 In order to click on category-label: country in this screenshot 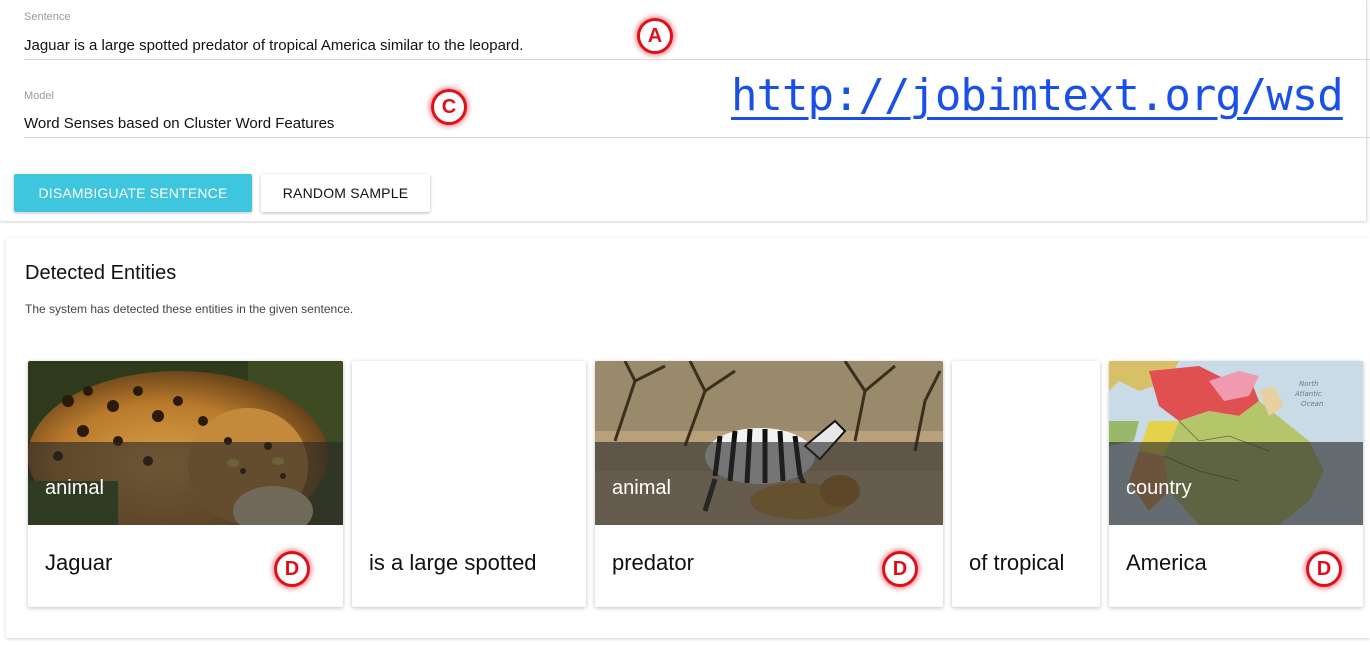, I will do `click(1159, 488)`.